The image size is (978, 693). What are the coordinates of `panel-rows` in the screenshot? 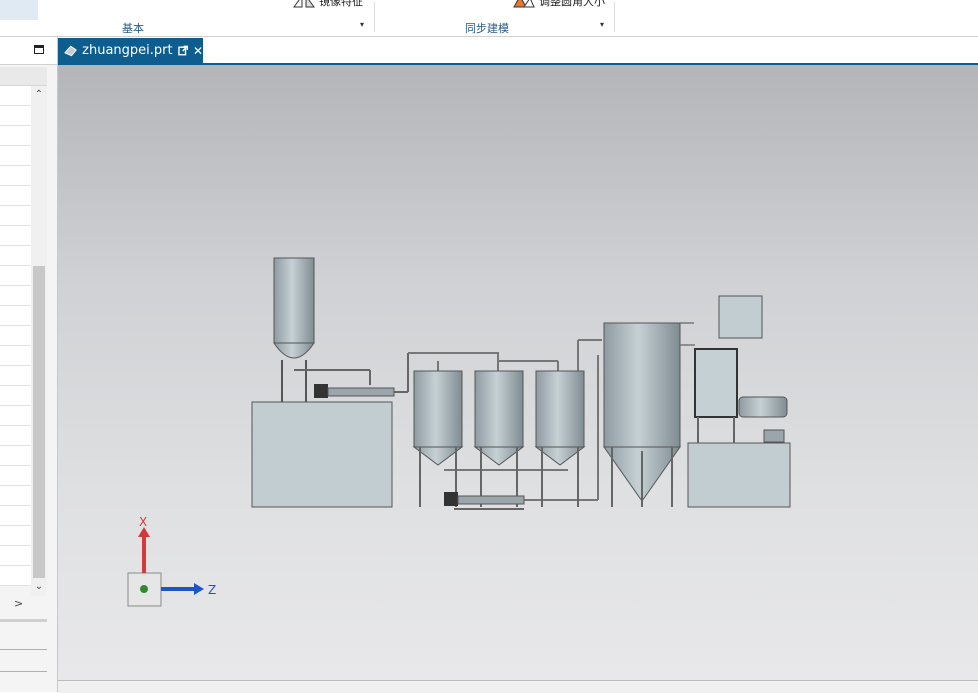 It's located at (15, 336).